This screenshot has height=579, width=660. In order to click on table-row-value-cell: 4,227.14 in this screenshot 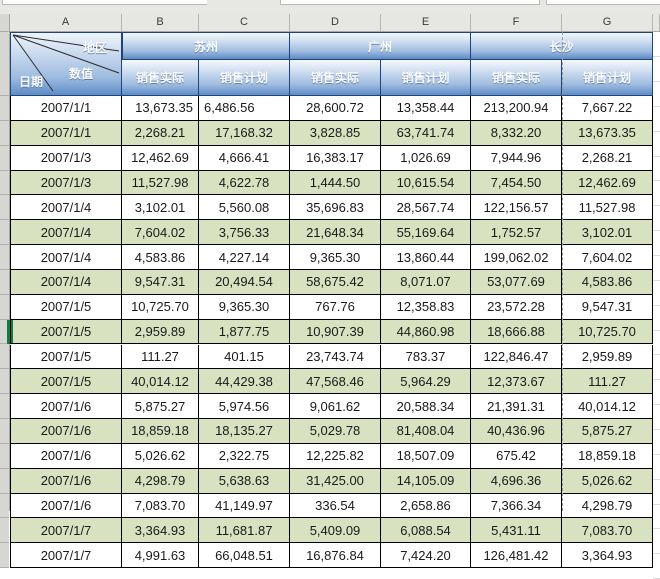, I will do `click(244, 257)`.